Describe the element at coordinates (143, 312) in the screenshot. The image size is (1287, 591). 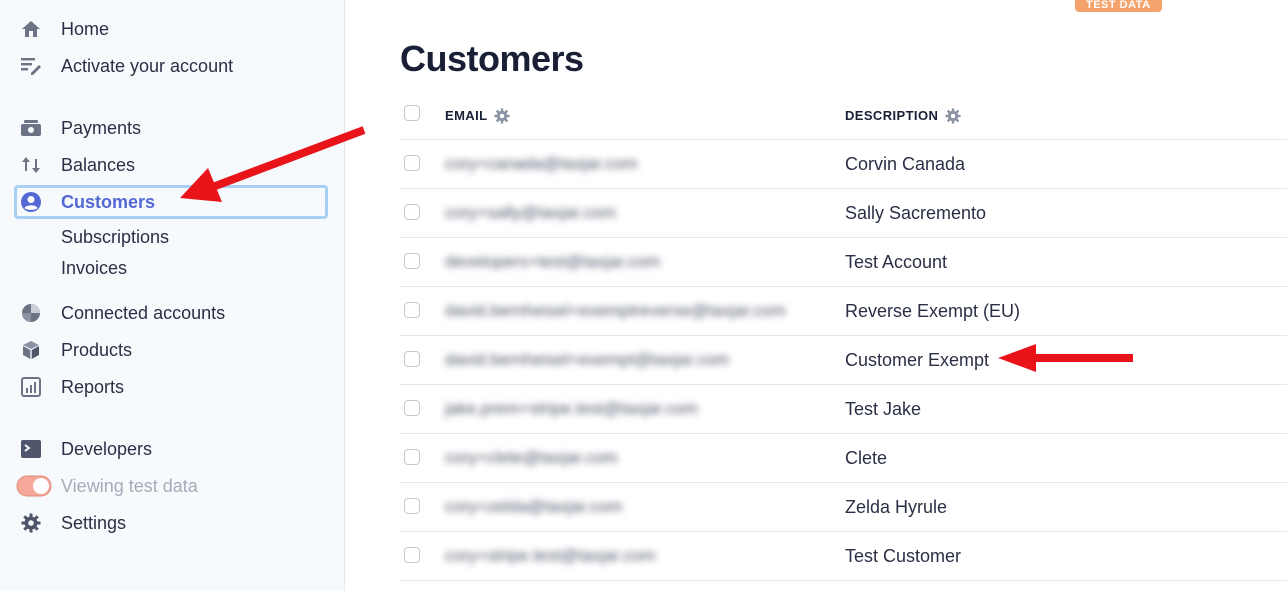
I see `sidebar-item-label: Connected accounts` at that location.